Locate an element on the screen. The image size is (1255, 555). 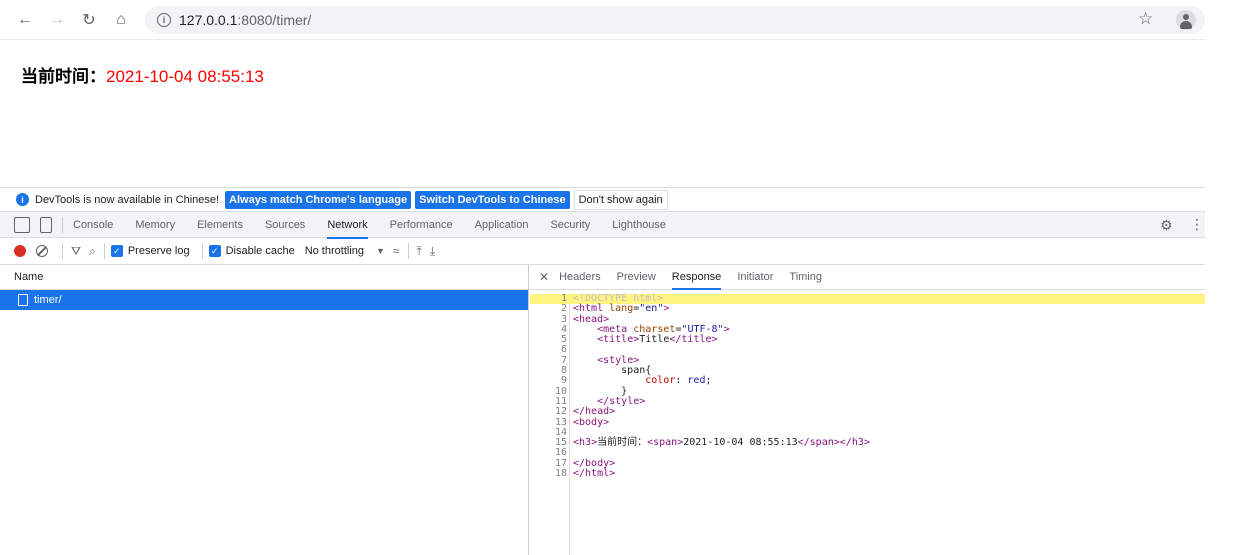
code-text: </html> is located at coordinates (594, 474).